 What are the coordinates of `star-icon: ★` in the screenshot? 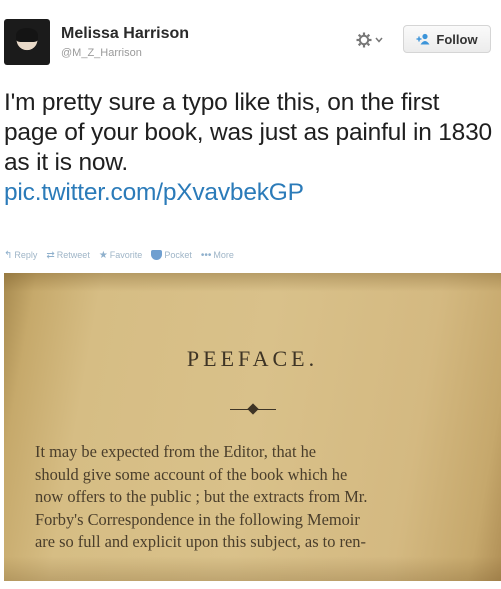 It's located at (103, 255).